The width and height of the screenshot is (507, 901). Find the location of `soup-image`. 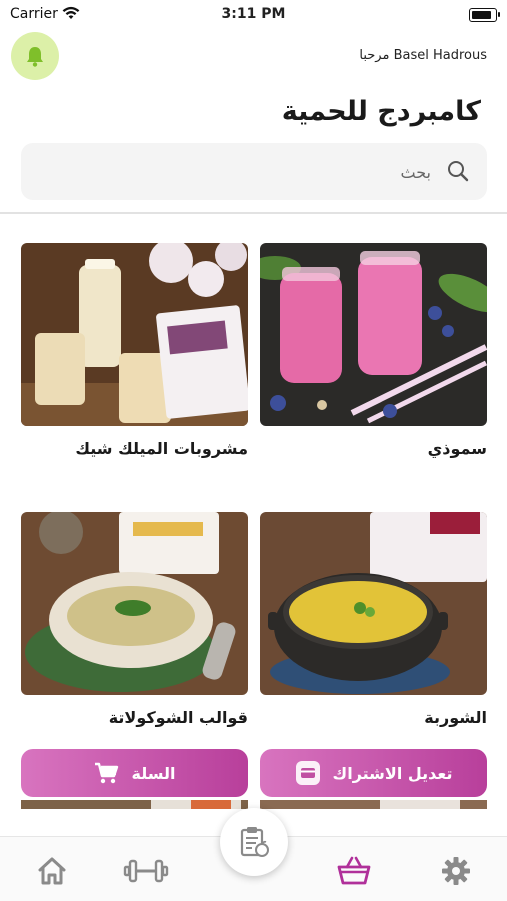

soup-image is located at coordinates (373, 603).